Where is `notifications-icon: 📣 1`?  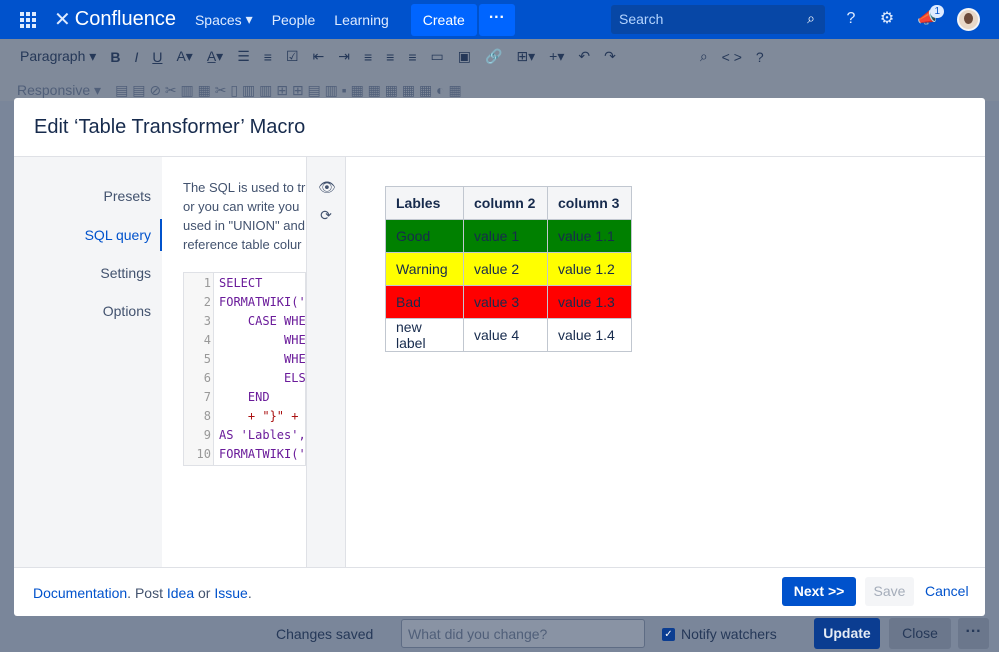
notifications-icon: 📣 1 is located at coordinates (930, 17).